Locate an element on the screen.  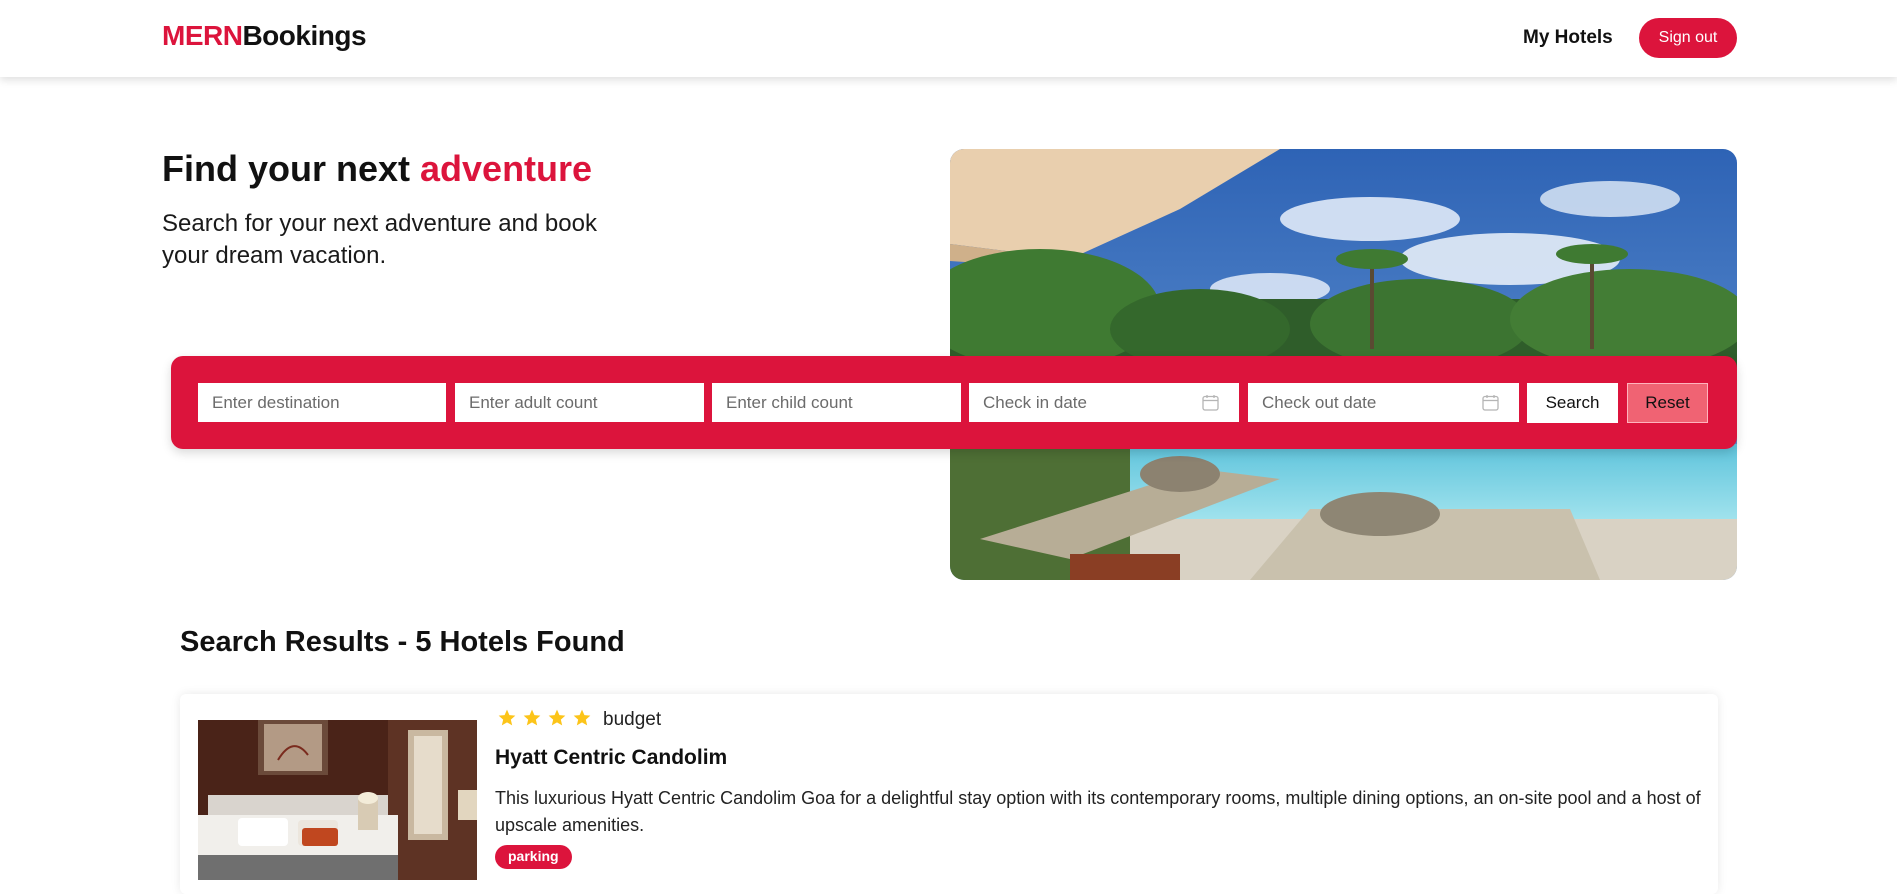
check-in-date-input is located at coordinates (1104, 402).